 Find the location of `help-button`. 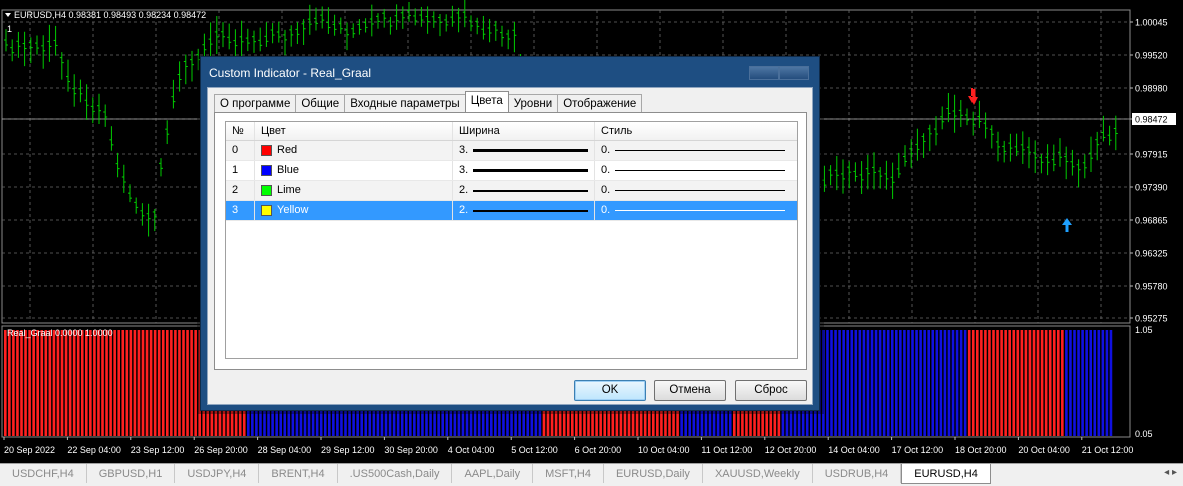

help-button is located at coordinates (764, 73).